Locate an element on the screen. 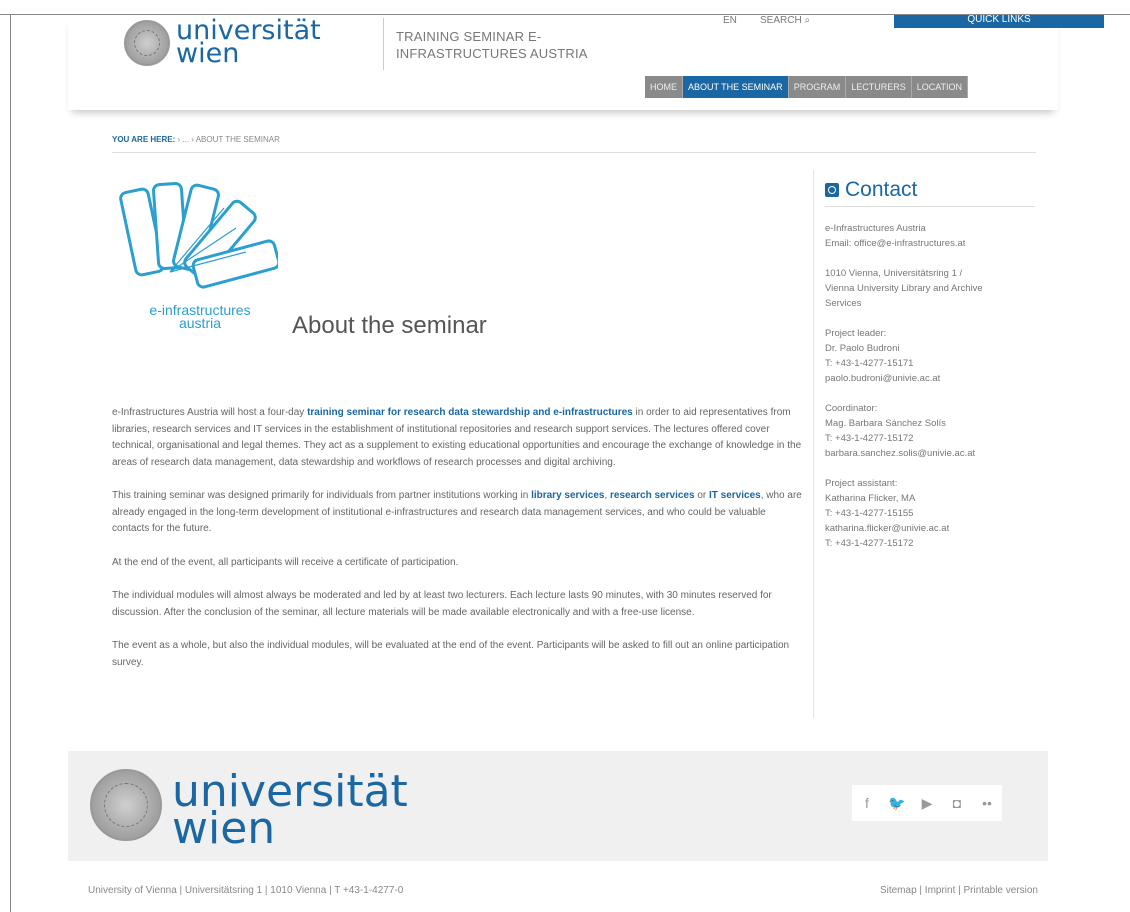 This screenshot has height=912, width=1130. research-services-link: research services is located at coordinates (652, 495).